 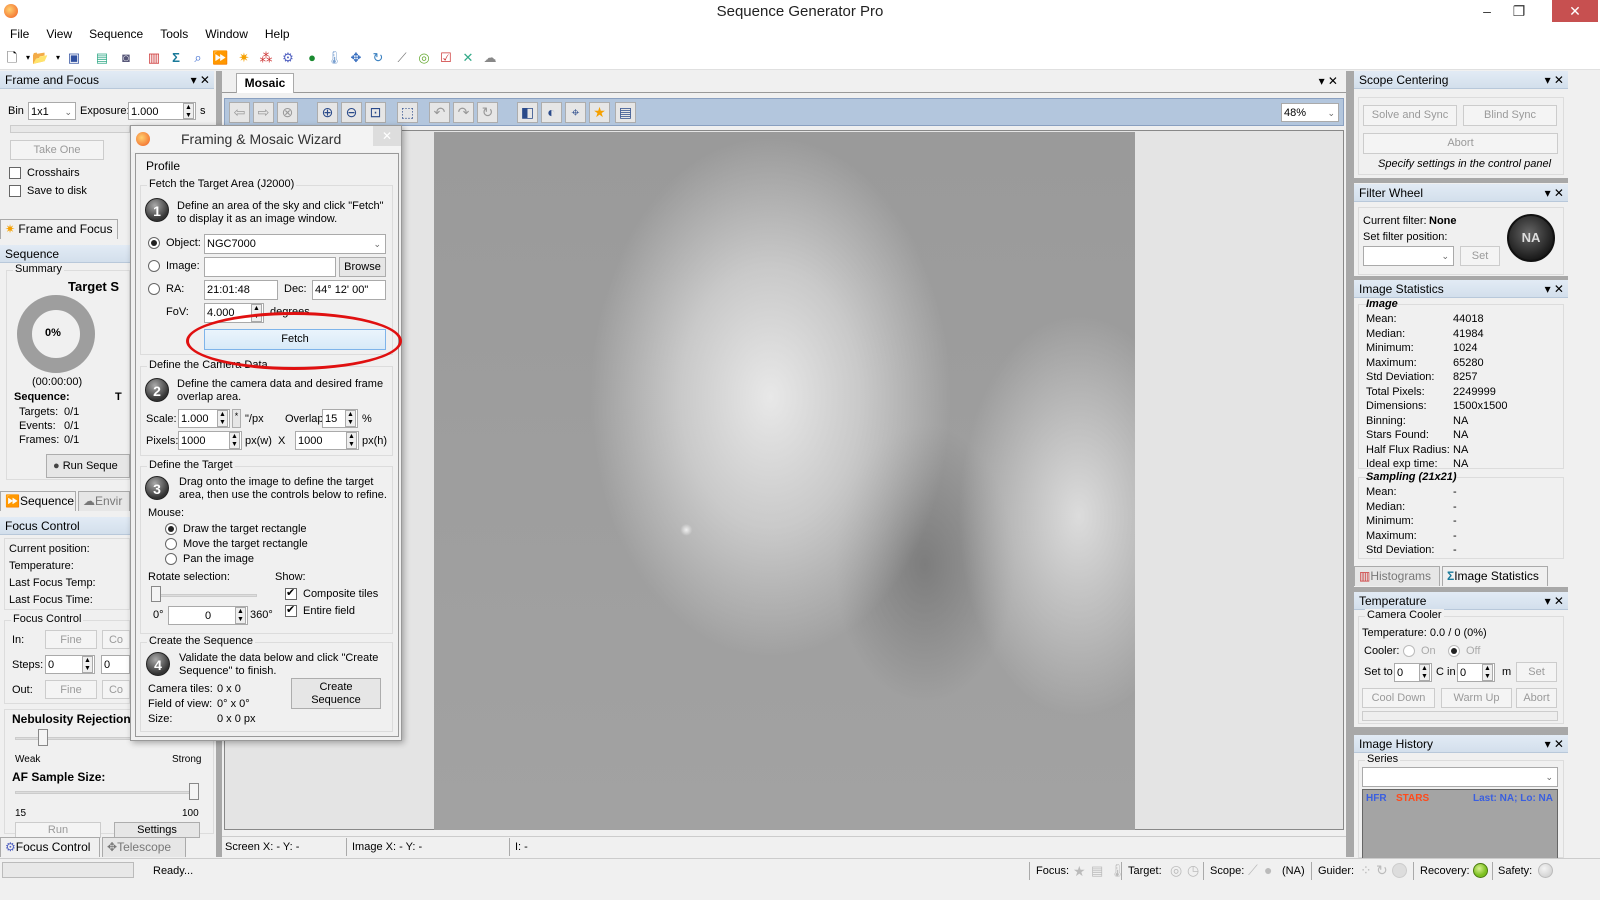 What do you see at coordinates (15, 173) in the screenshot?
I see `crosshairs-checkbox` at bounding box center [15, 173].